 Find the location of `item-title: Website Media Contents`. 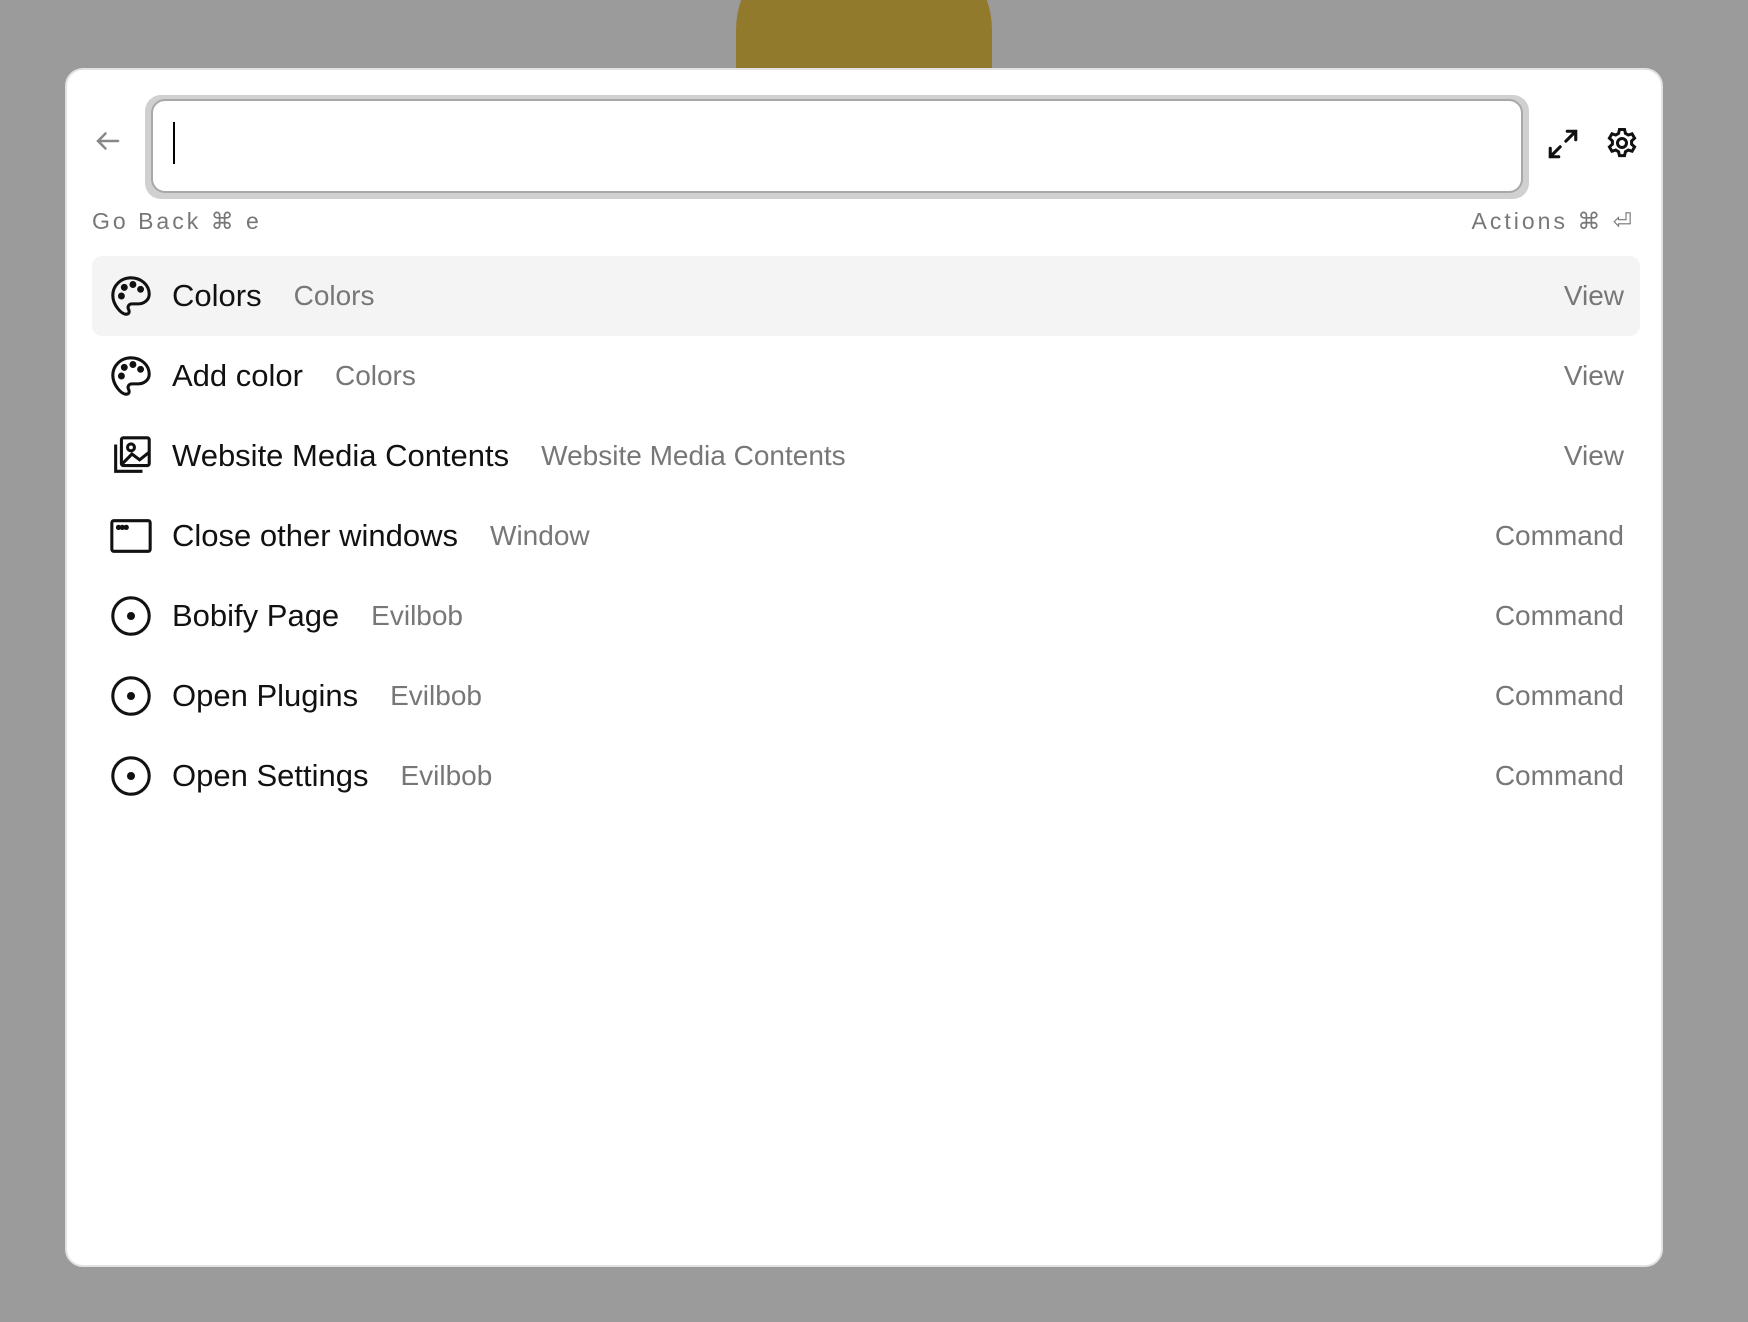

item-title: Website Media Contents is located at coordinates (341, 455).